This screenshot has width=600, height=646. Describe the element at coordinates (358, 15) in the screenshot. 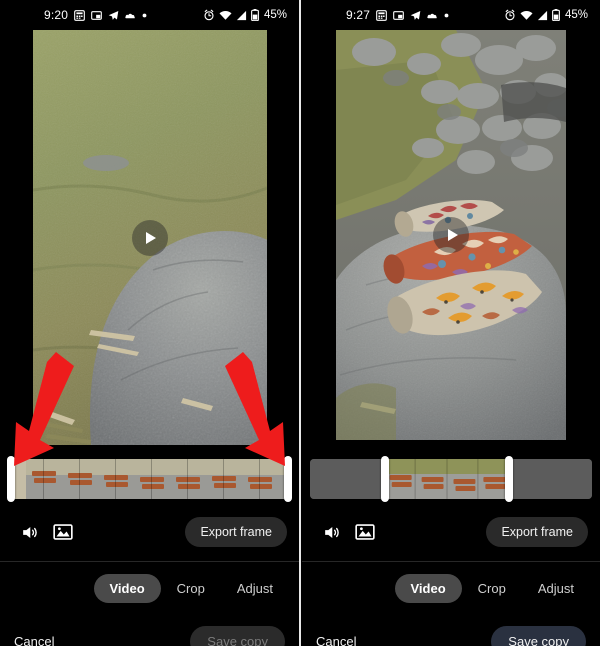

I see `status-time-2: 9:27` at that location.